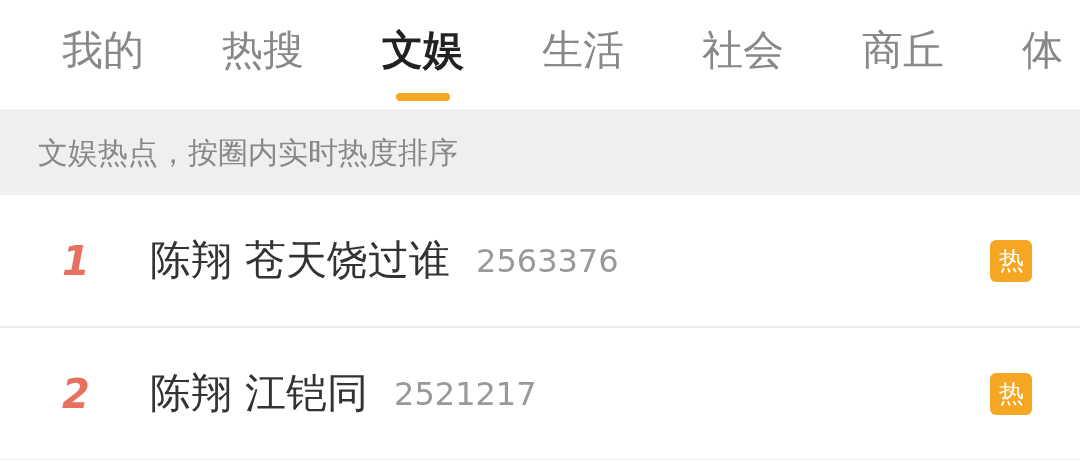 The width and height of the screenshot is (1080, 460). I want to click on heat-count: 2563376, so click(548, 260).